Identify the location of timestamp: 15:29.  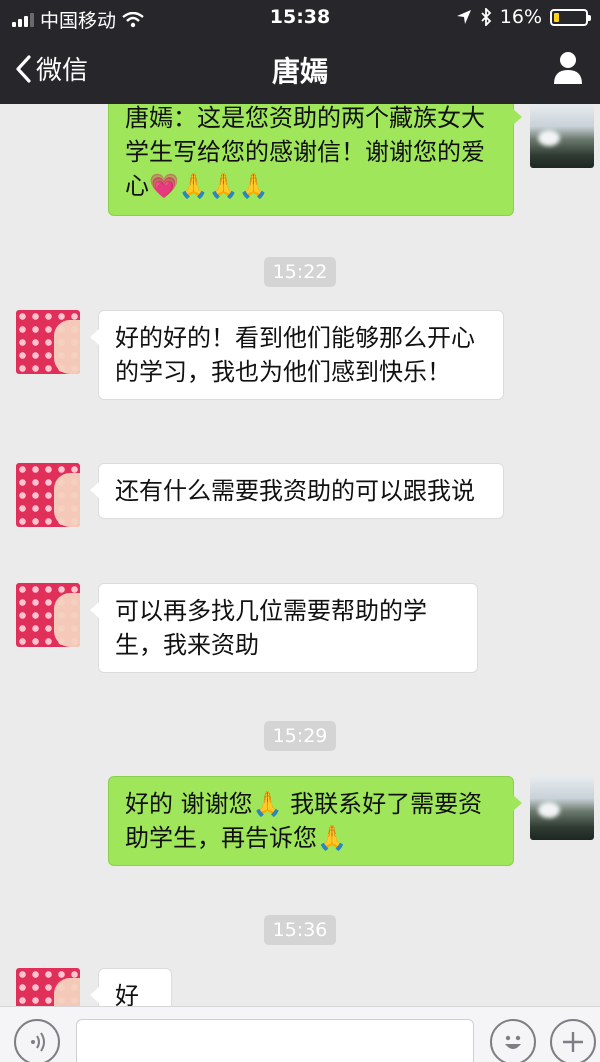
(300, 736).